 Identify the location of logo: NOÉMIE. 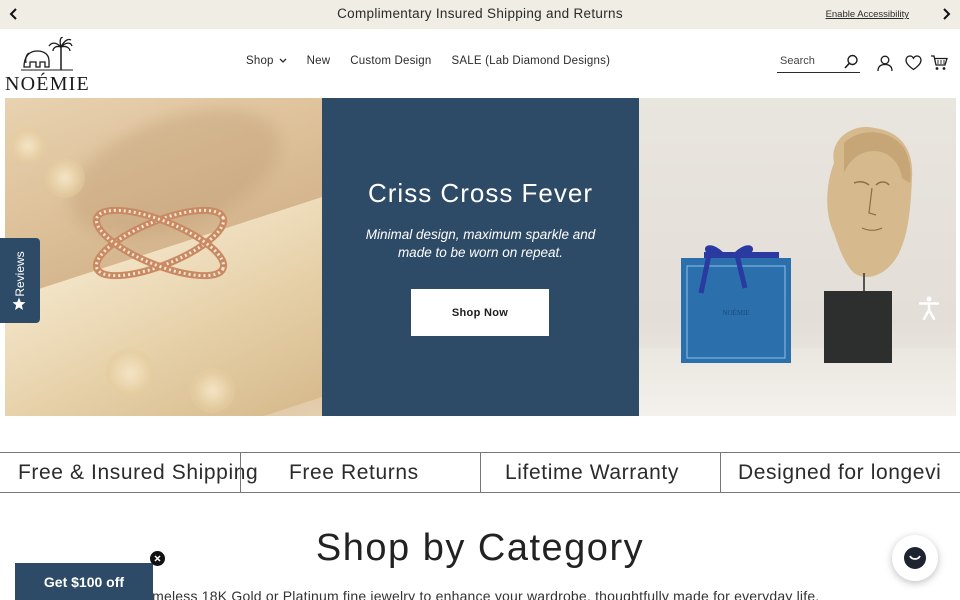
(47, 66).